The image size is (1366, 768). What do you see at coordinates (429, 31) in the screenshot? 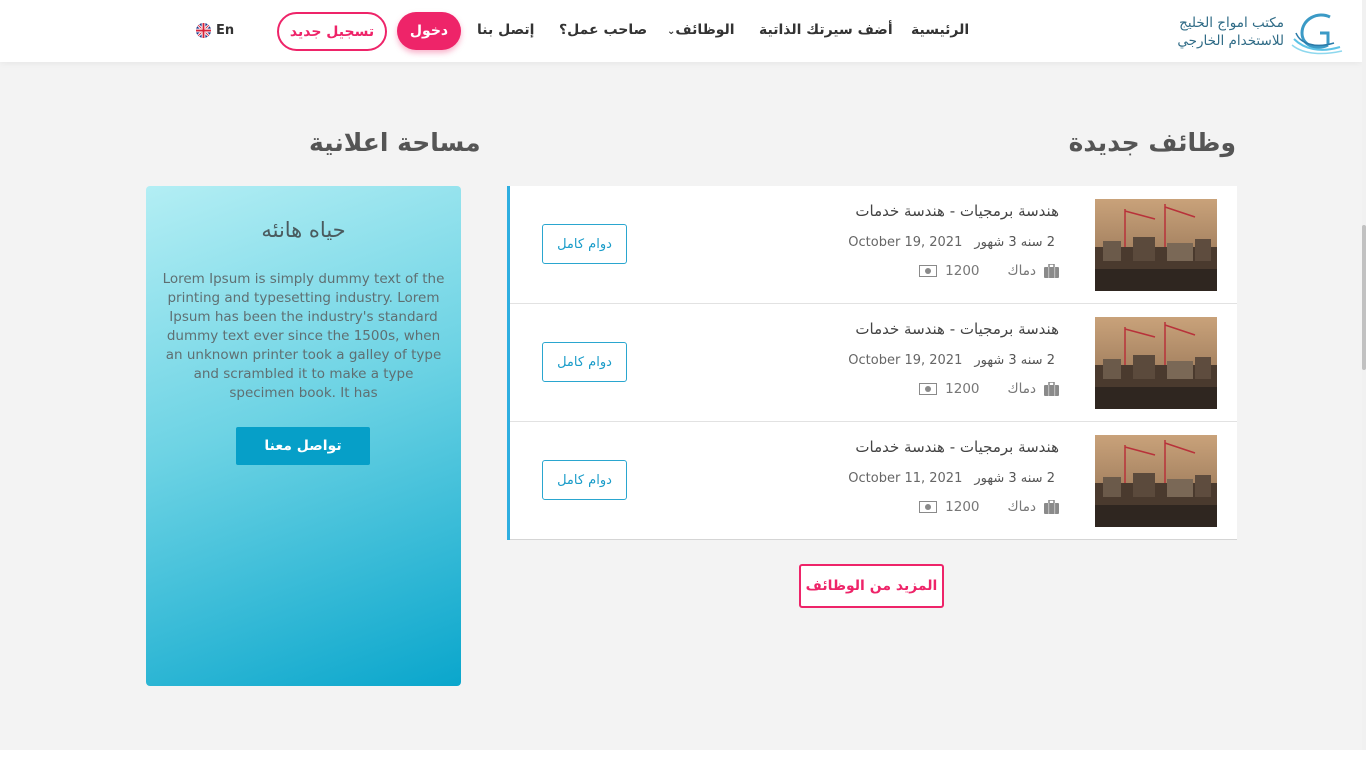
I see `login-button: دخول` at bounding box center [429, 31].